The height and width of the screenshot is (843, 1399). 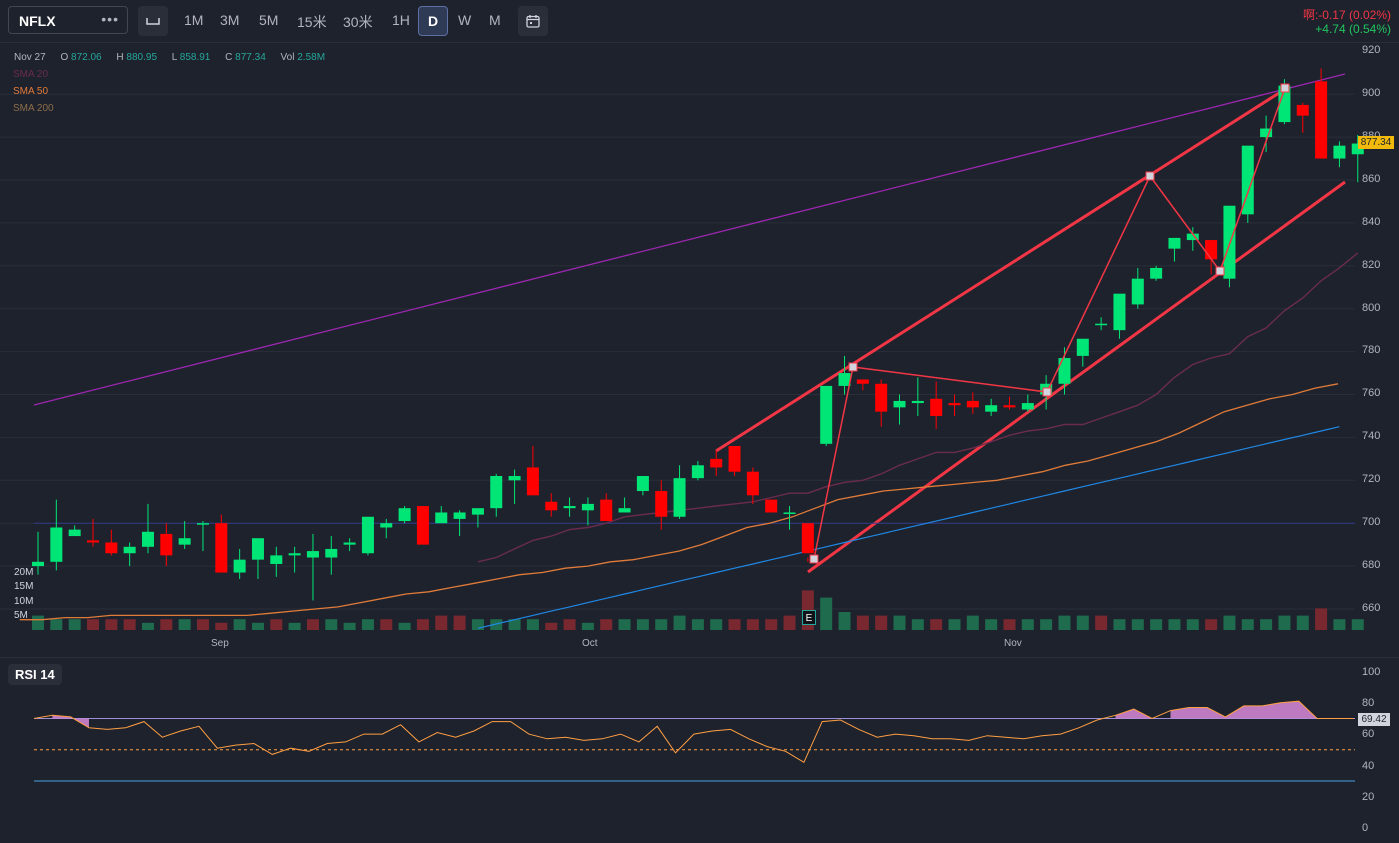 I want to click on sma50-legend: SMA 50, so click(x=30, y=91).